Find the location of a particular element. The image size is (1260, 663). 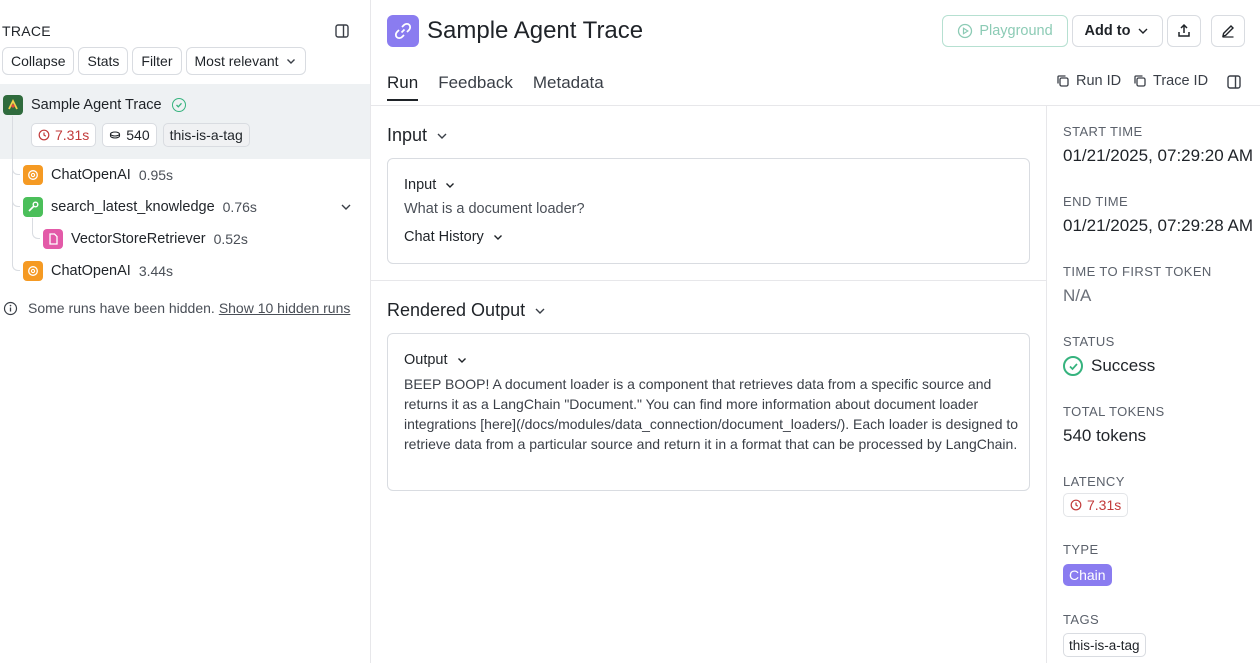

output-section-toggle: Rendered Output is located at coordinates (467, 310).